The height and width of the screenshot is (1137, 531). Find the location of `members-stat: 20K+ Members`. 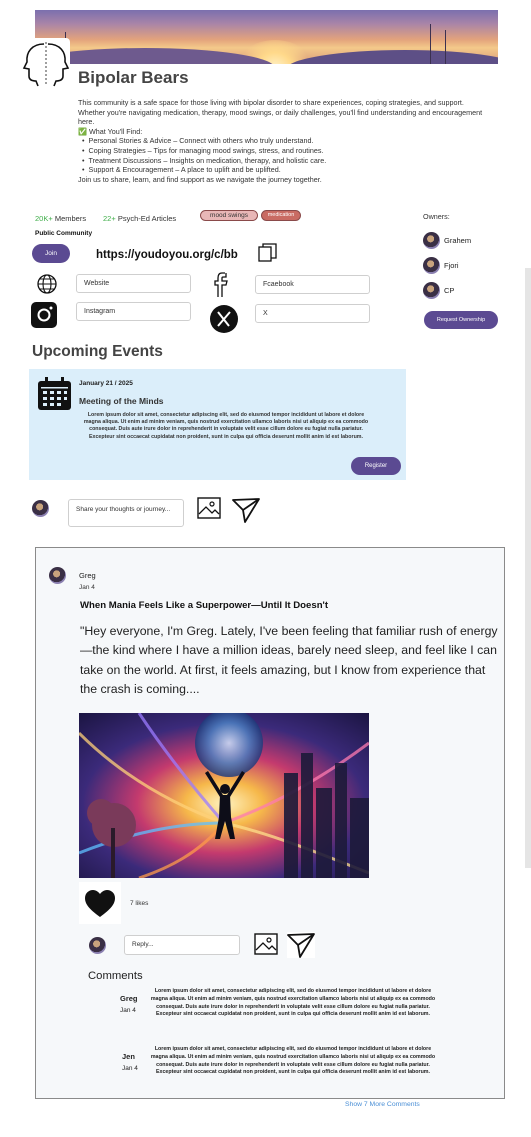

members-stat: 20K+ Members is located at coordinates (60, 218).